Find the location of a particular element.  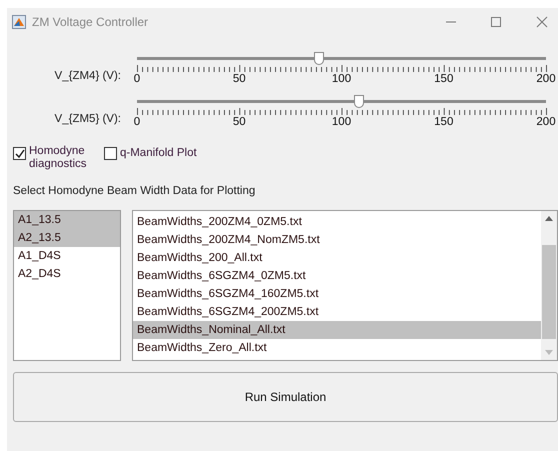

check-icon is located at coordinates (19, 153).